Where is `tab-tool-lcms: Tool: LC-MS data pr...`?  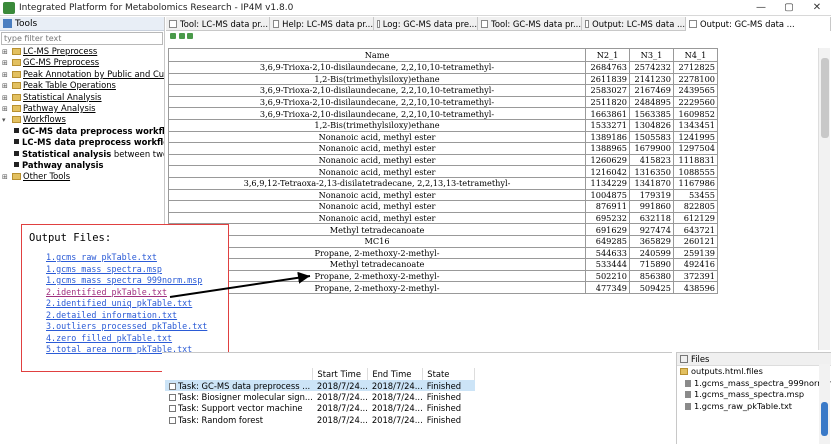 tab-tool-lcms: Tool: LC-MS data pr... is located at coordinates (218, 24).